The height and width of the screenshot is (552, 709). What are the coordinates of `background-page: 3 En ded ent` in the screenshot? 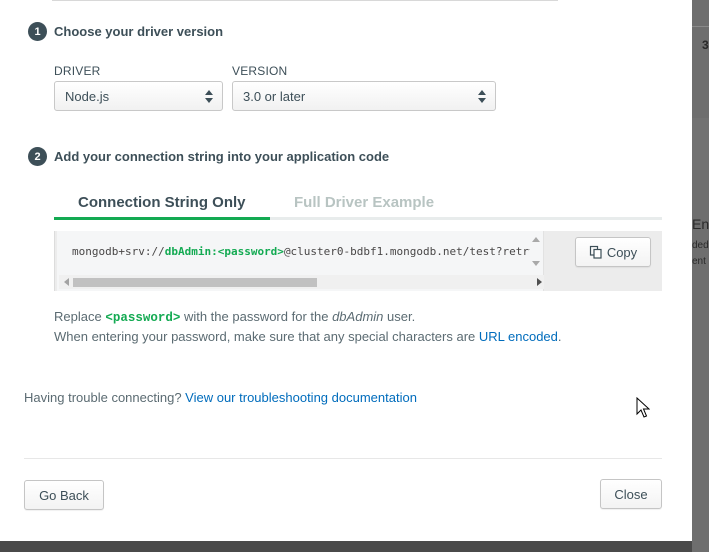 It's located at (700, 276).